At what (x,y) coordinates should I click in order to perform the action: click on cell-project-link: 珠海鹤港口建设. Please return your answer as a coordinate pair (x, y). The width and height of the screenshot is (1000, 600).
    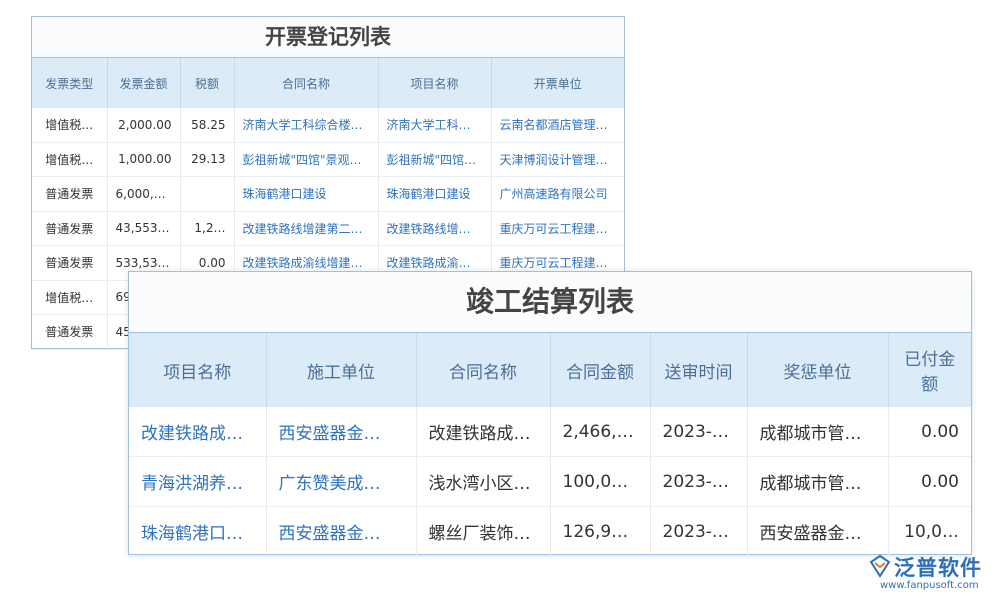
    Looking at the image, I should click on (434, 194).